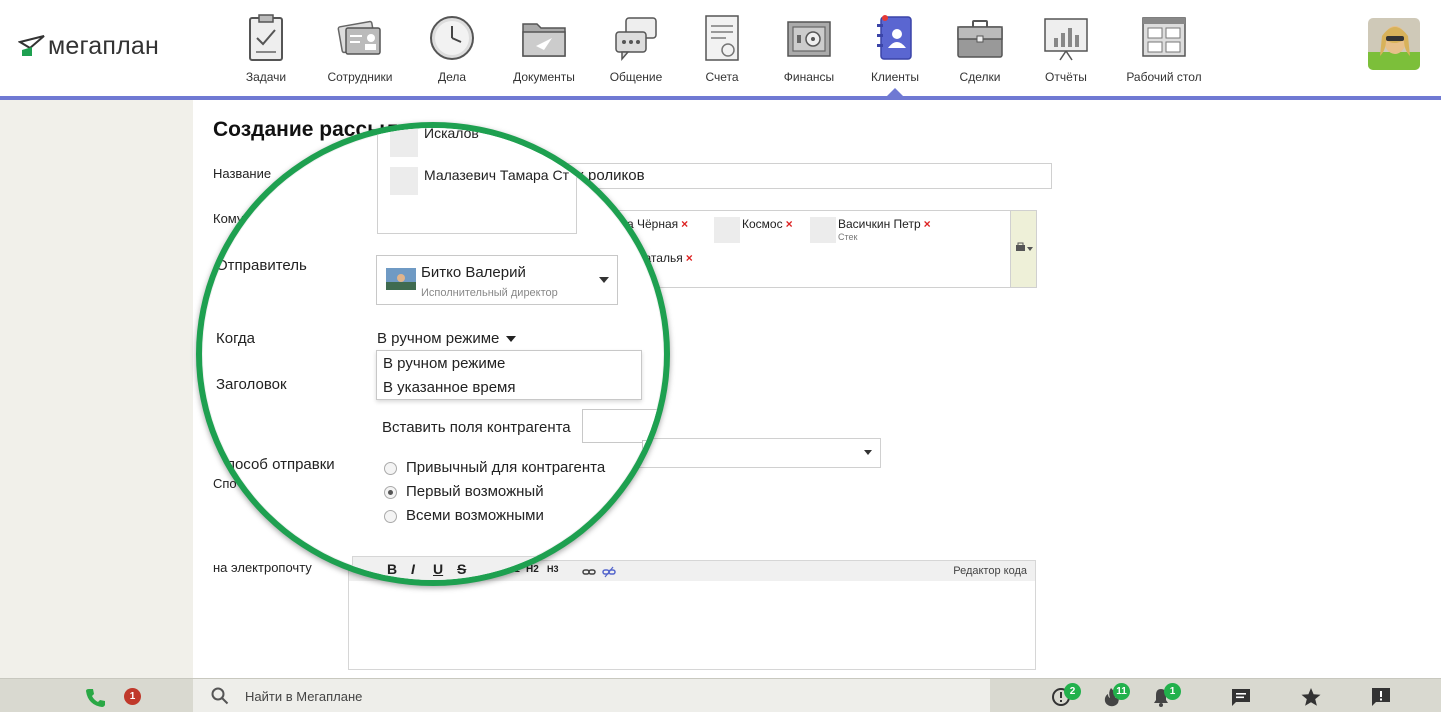 The height and width of the screenshot is (712, 1441). Describe the element at coordinates (1394, 44) in the screenshot. I see `user-avatar` at that location.